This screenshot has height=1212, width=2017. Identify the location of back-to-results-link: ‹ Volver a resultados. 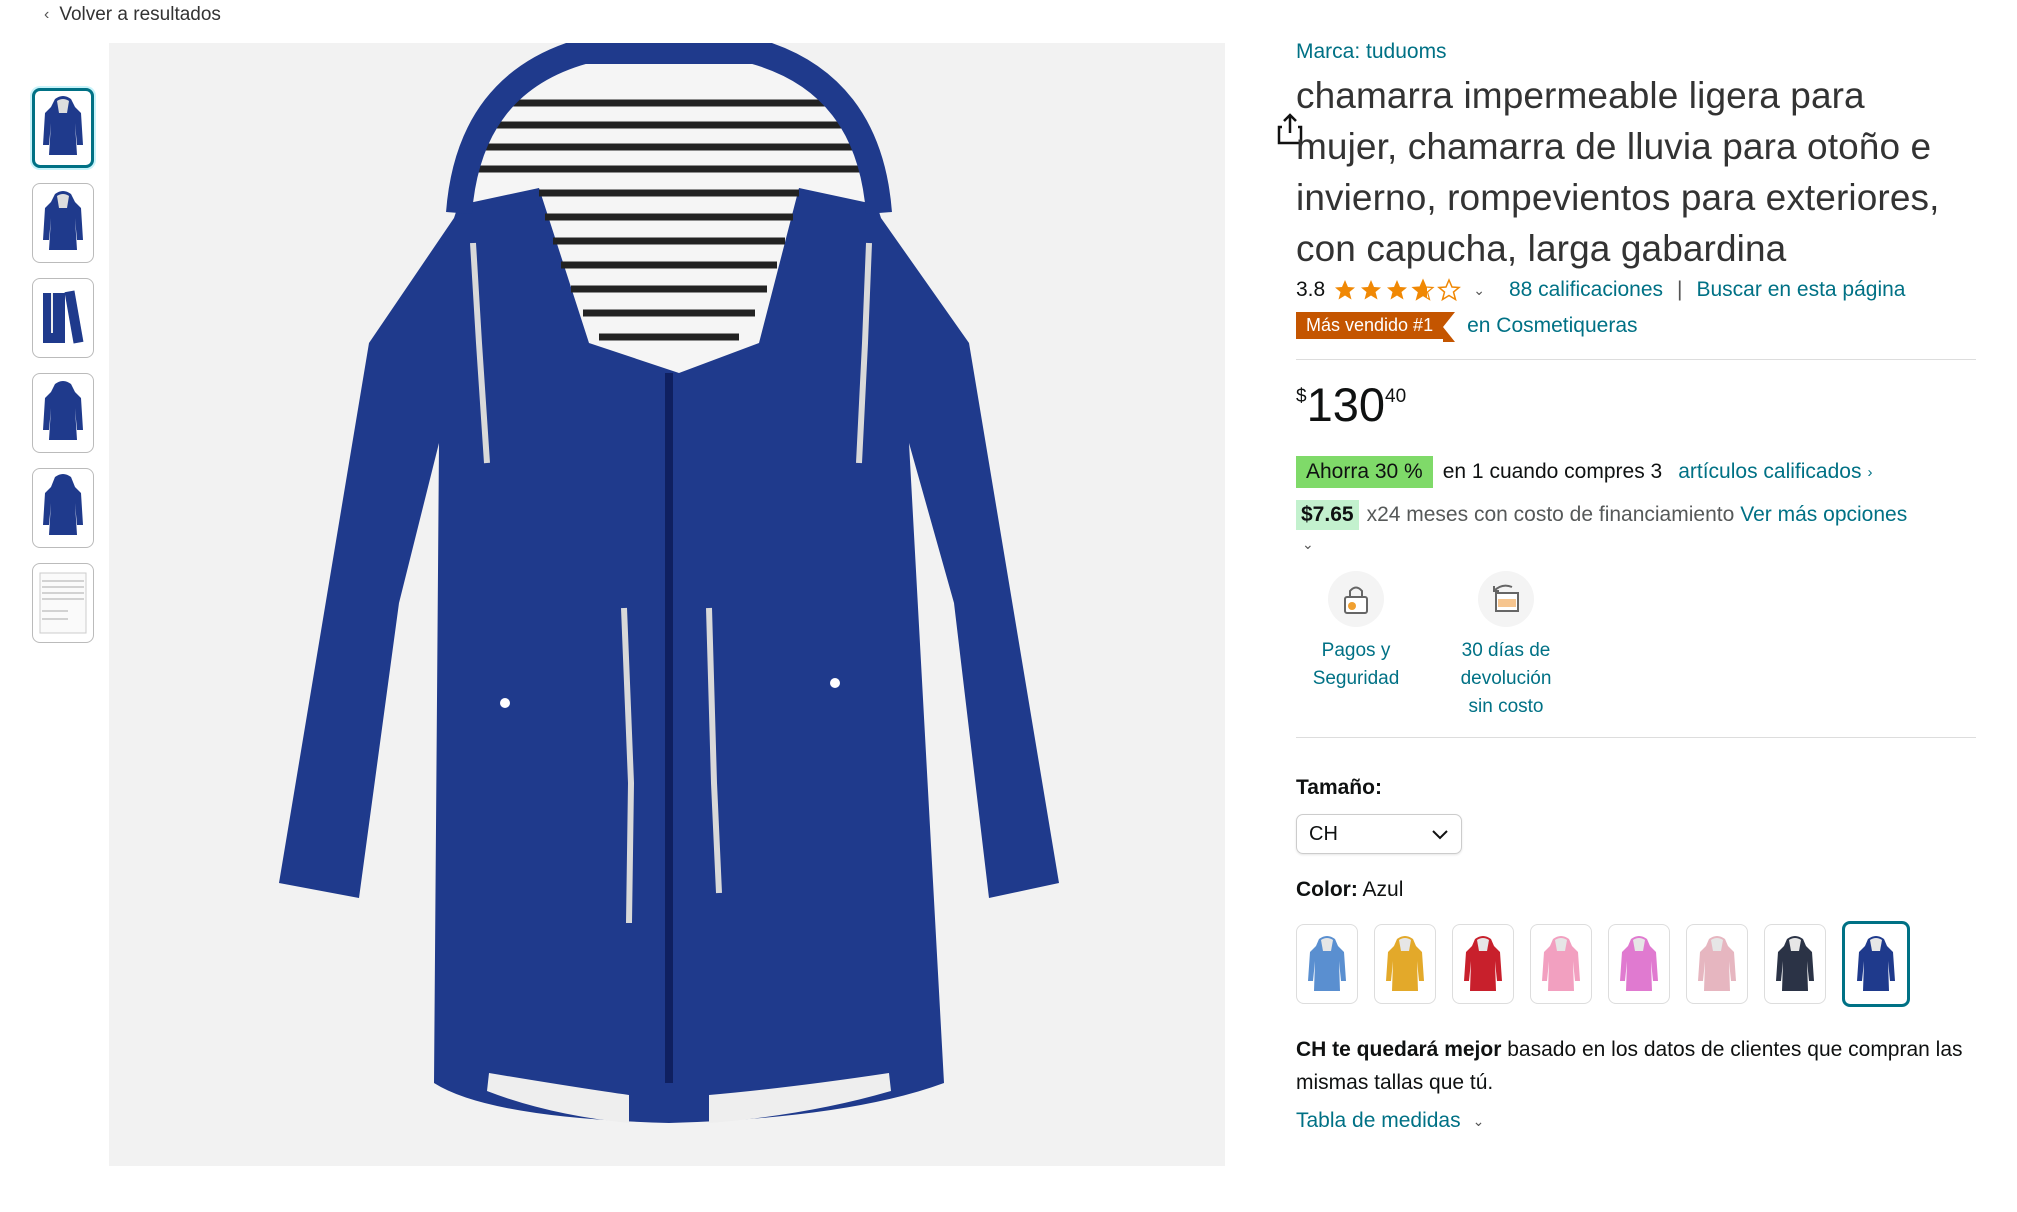
(132, 15).